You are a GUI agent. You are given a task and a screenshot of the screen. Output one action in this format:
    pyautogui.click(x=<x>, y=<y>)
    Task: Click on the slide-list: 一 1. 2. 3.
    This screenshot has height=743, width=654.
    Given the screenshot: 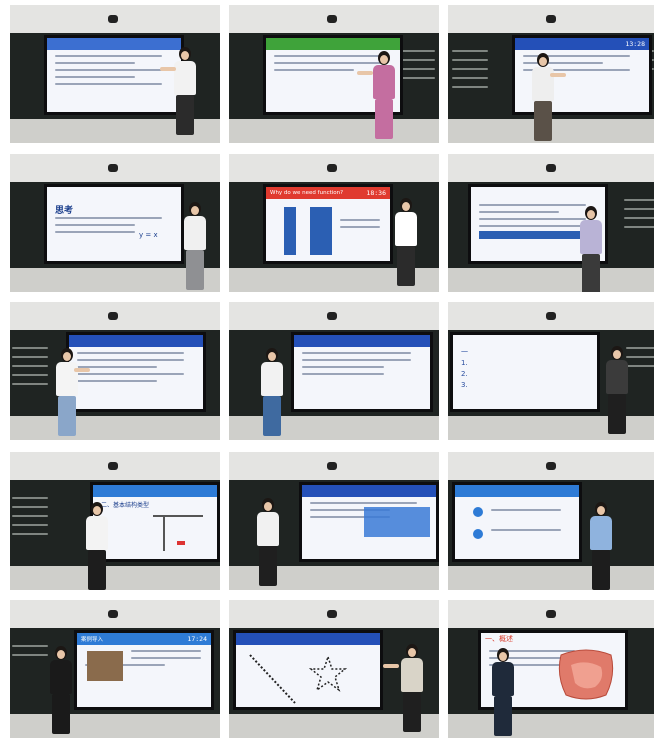 What is the action you would take?
    pyautogui.click(x=464, y=368)
    